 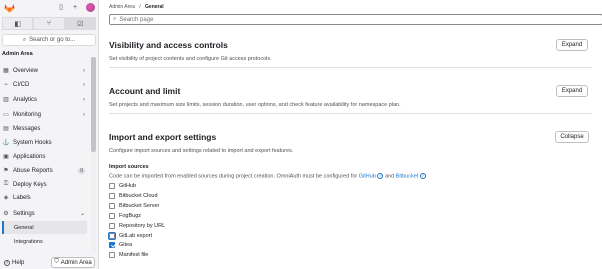 I want to click on chevron-down-icon: ⌄, so click(x=82, y=214).